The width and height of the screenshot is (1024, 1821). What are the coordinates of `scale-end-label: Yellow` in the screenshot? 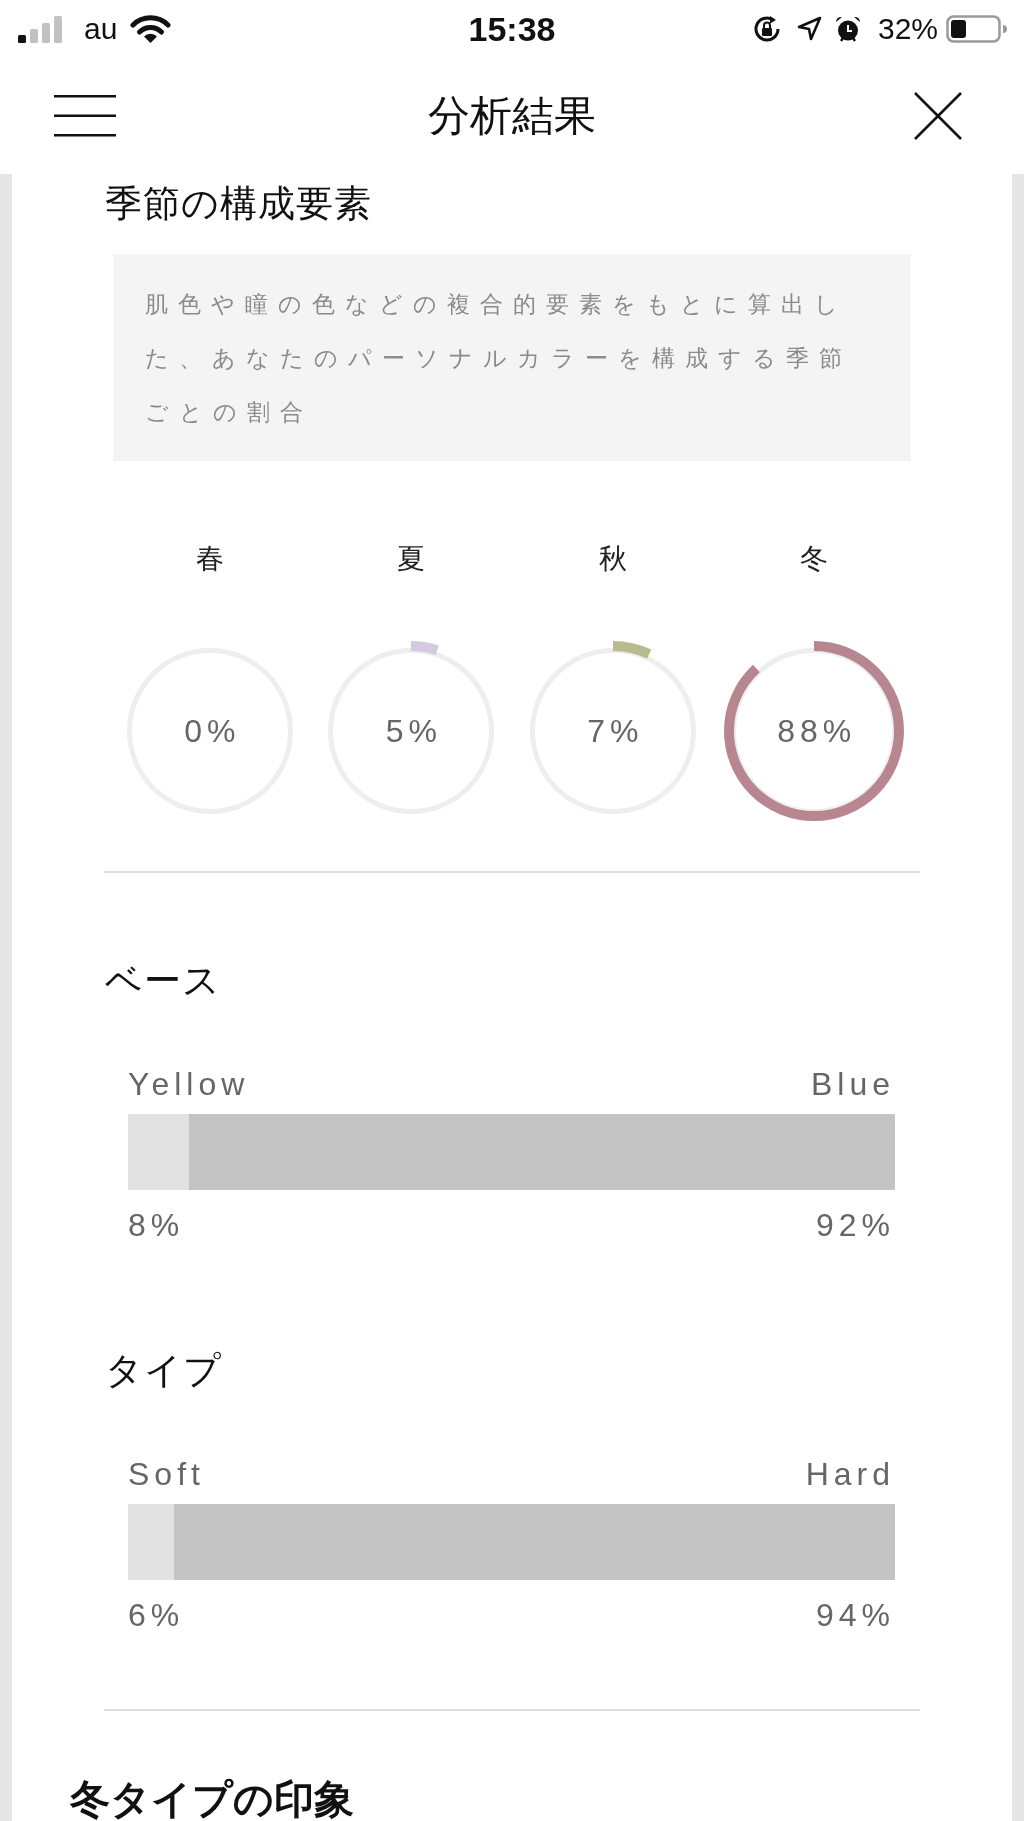 It's located at (189, 1084).